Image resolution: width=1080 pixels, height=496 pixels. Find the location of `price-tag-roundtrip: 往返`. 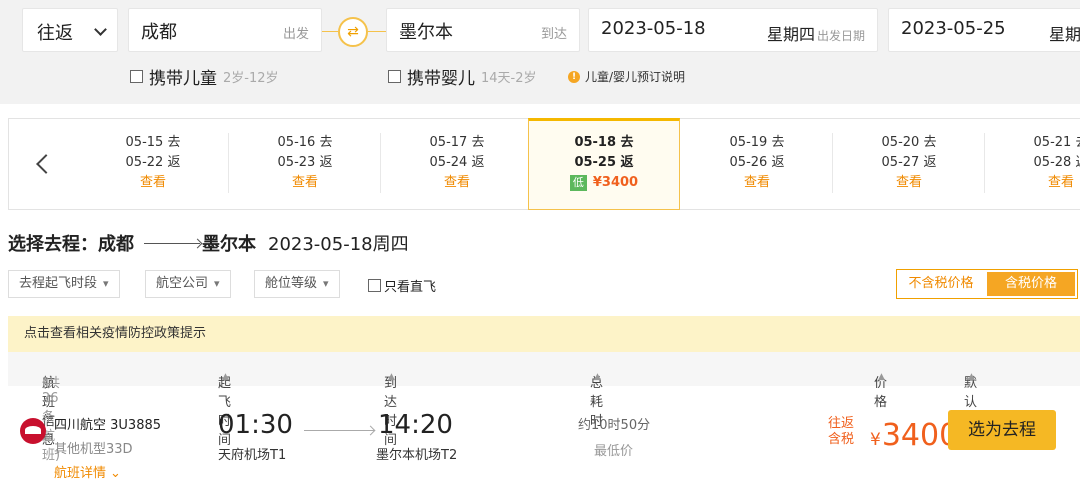

price-tag-roundtrip: 往返 is located at coordinates (841, 423).